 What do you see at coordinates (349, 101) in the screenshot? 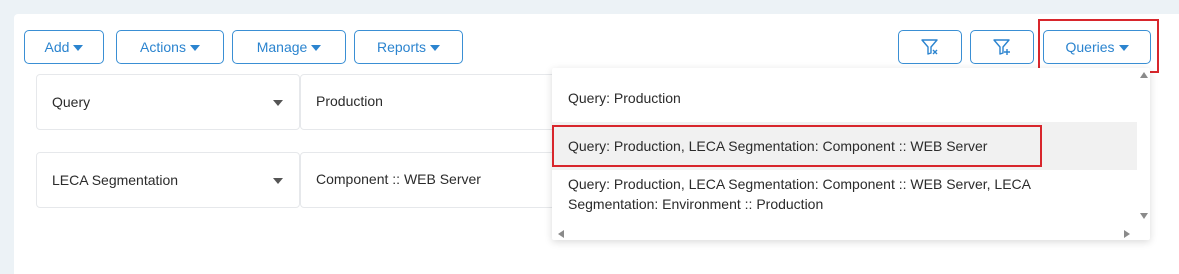
I see `filter-value-text: Production` at bounding box center [349, 101].